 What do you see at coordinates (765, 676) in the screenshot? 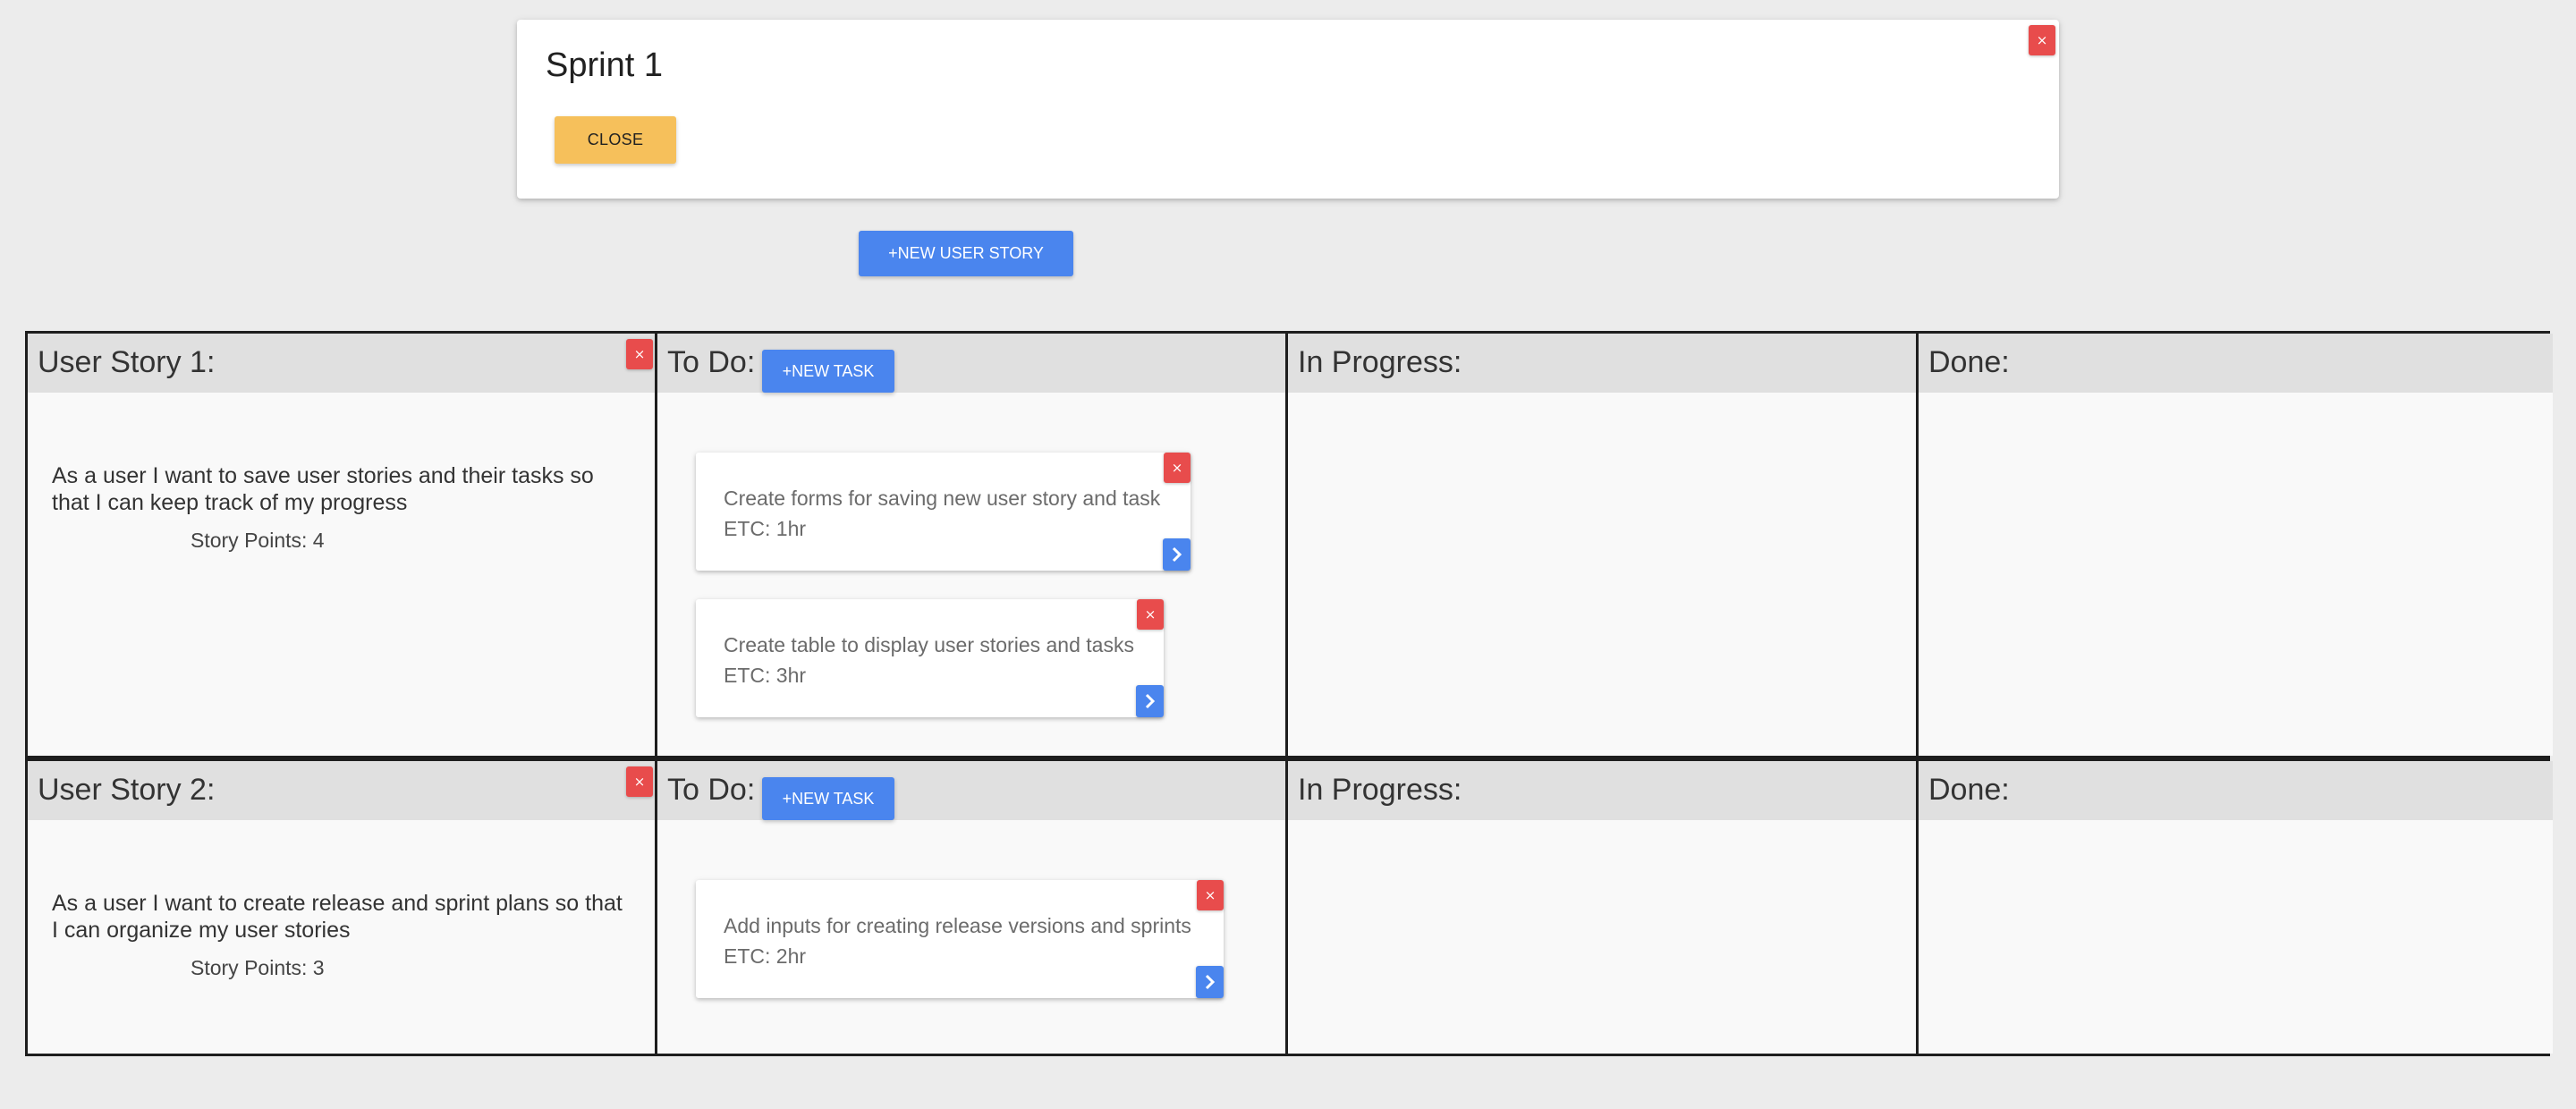
I see `task-etc: ETC: 3hr` at bounding box center [765, 676].